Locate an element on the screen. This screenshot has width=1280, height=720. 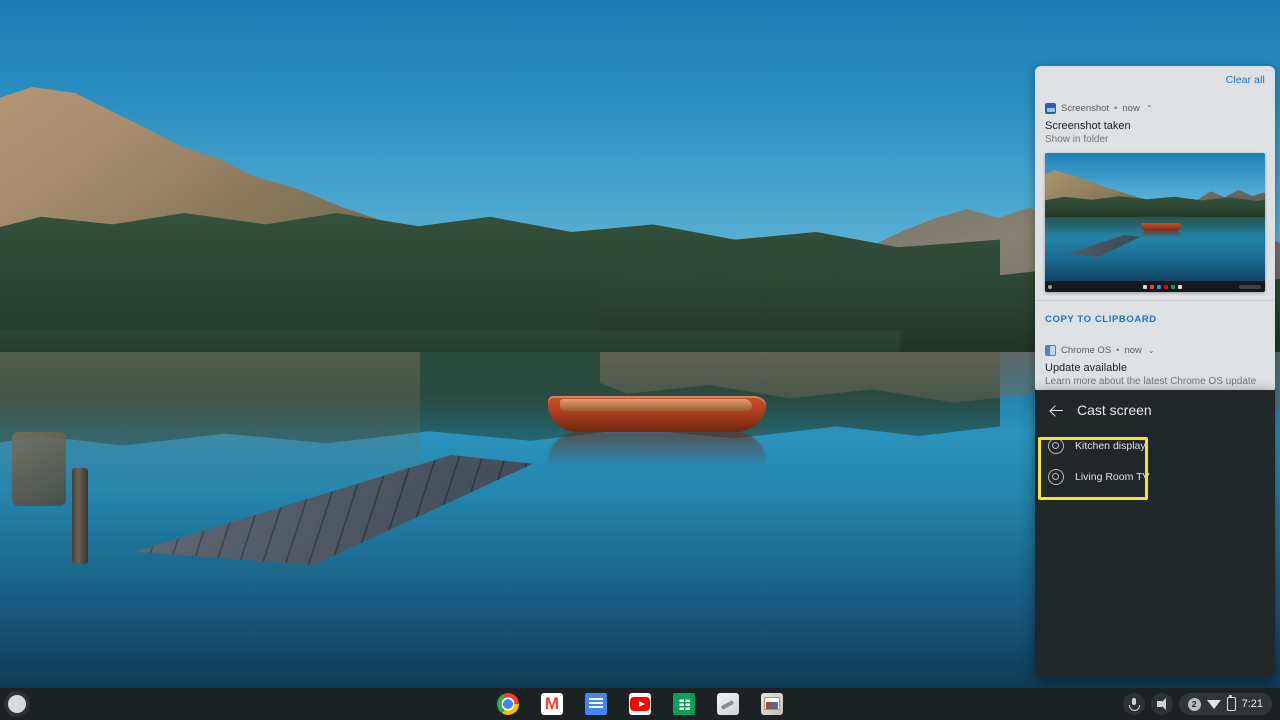
wallpaper-rock is located at coordinates (39, 469).